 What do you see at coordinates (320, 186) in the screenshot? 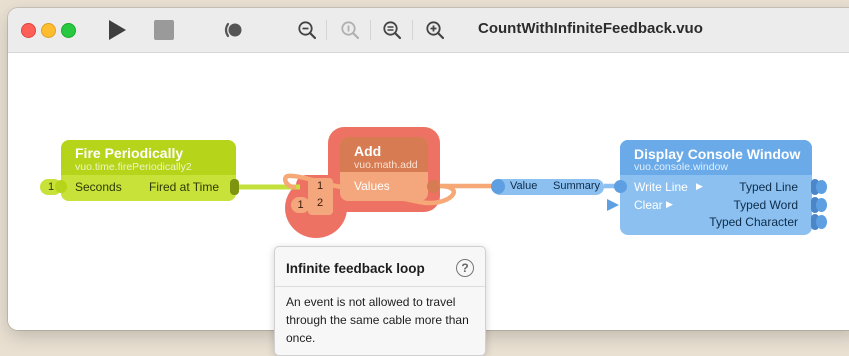
I see `list-item-label: 1` at bounding box center [320, 186].